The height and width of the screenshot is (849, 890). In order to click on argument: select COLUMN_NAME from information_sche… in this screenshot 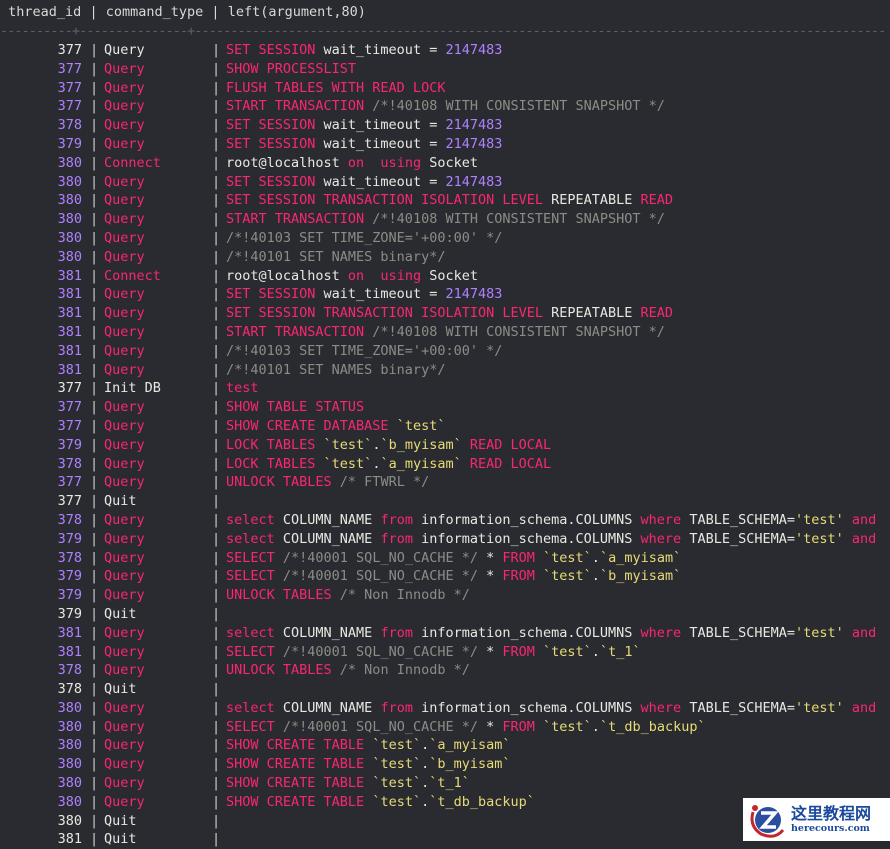, I will do `click(551, 520)`.